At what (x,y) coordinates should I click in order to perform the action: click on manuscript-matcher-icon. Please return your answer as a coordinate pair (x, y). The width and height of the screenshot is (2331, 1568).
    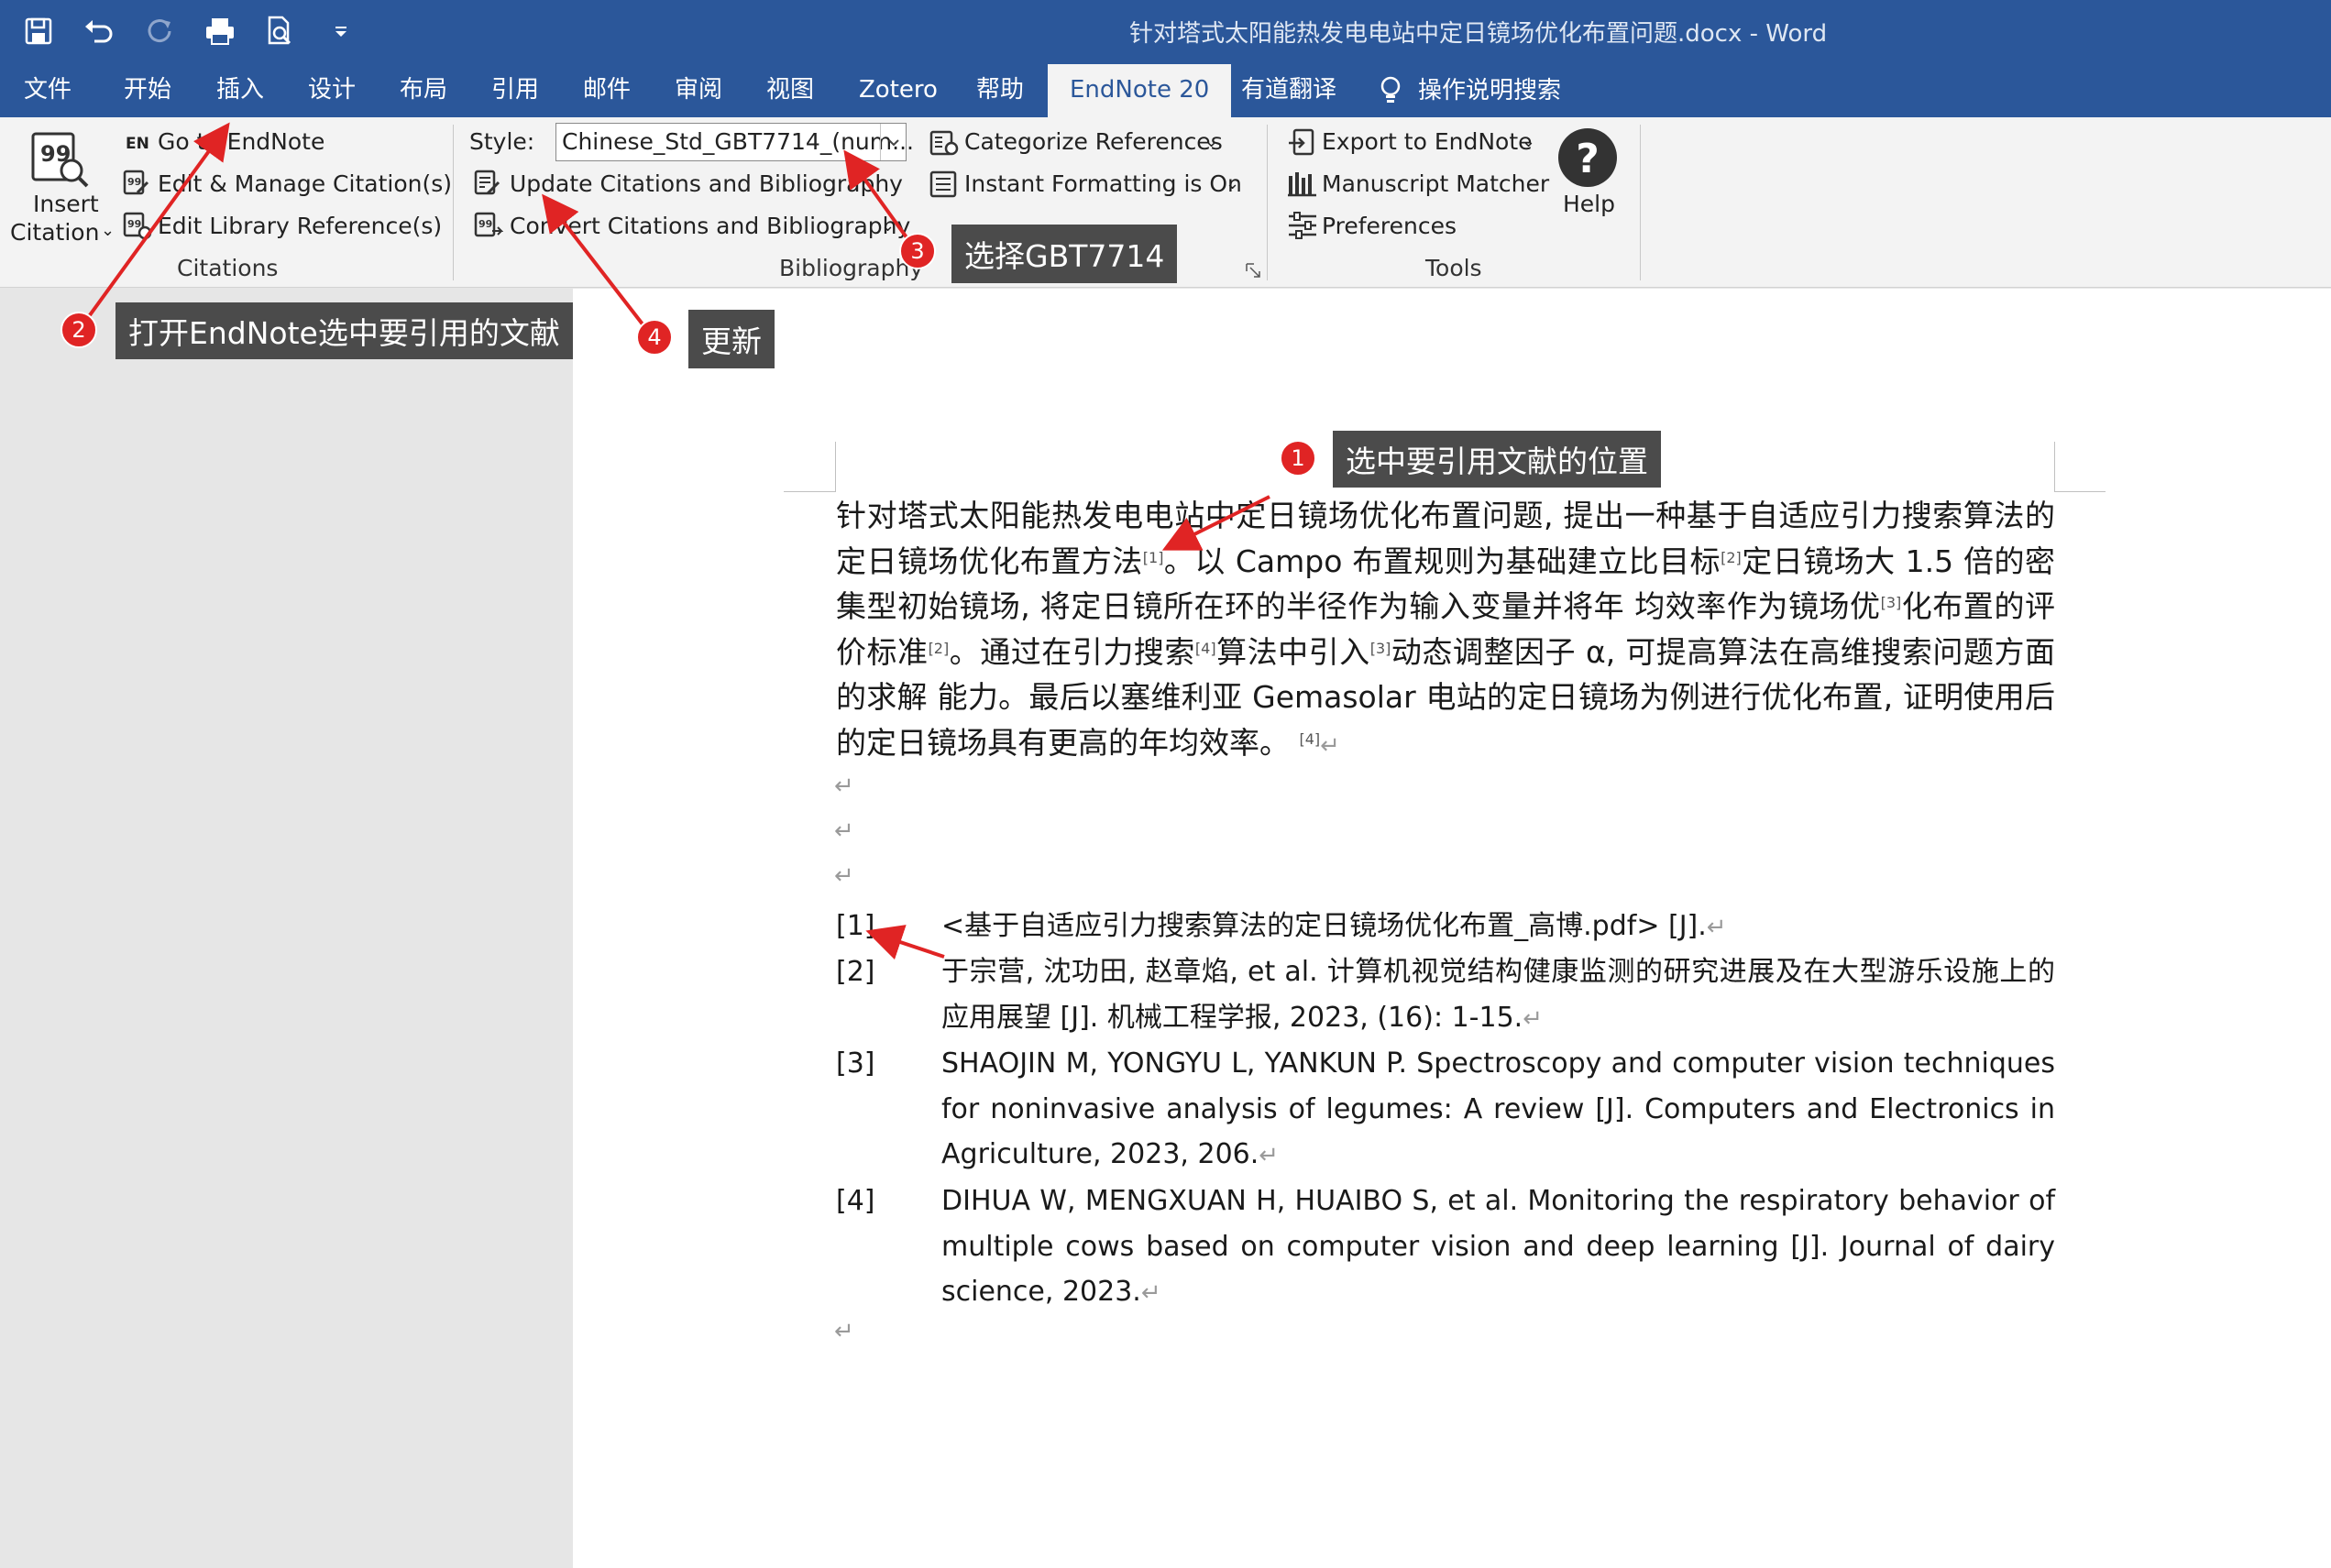
    Looking at the image, I should click on (1302, 185).